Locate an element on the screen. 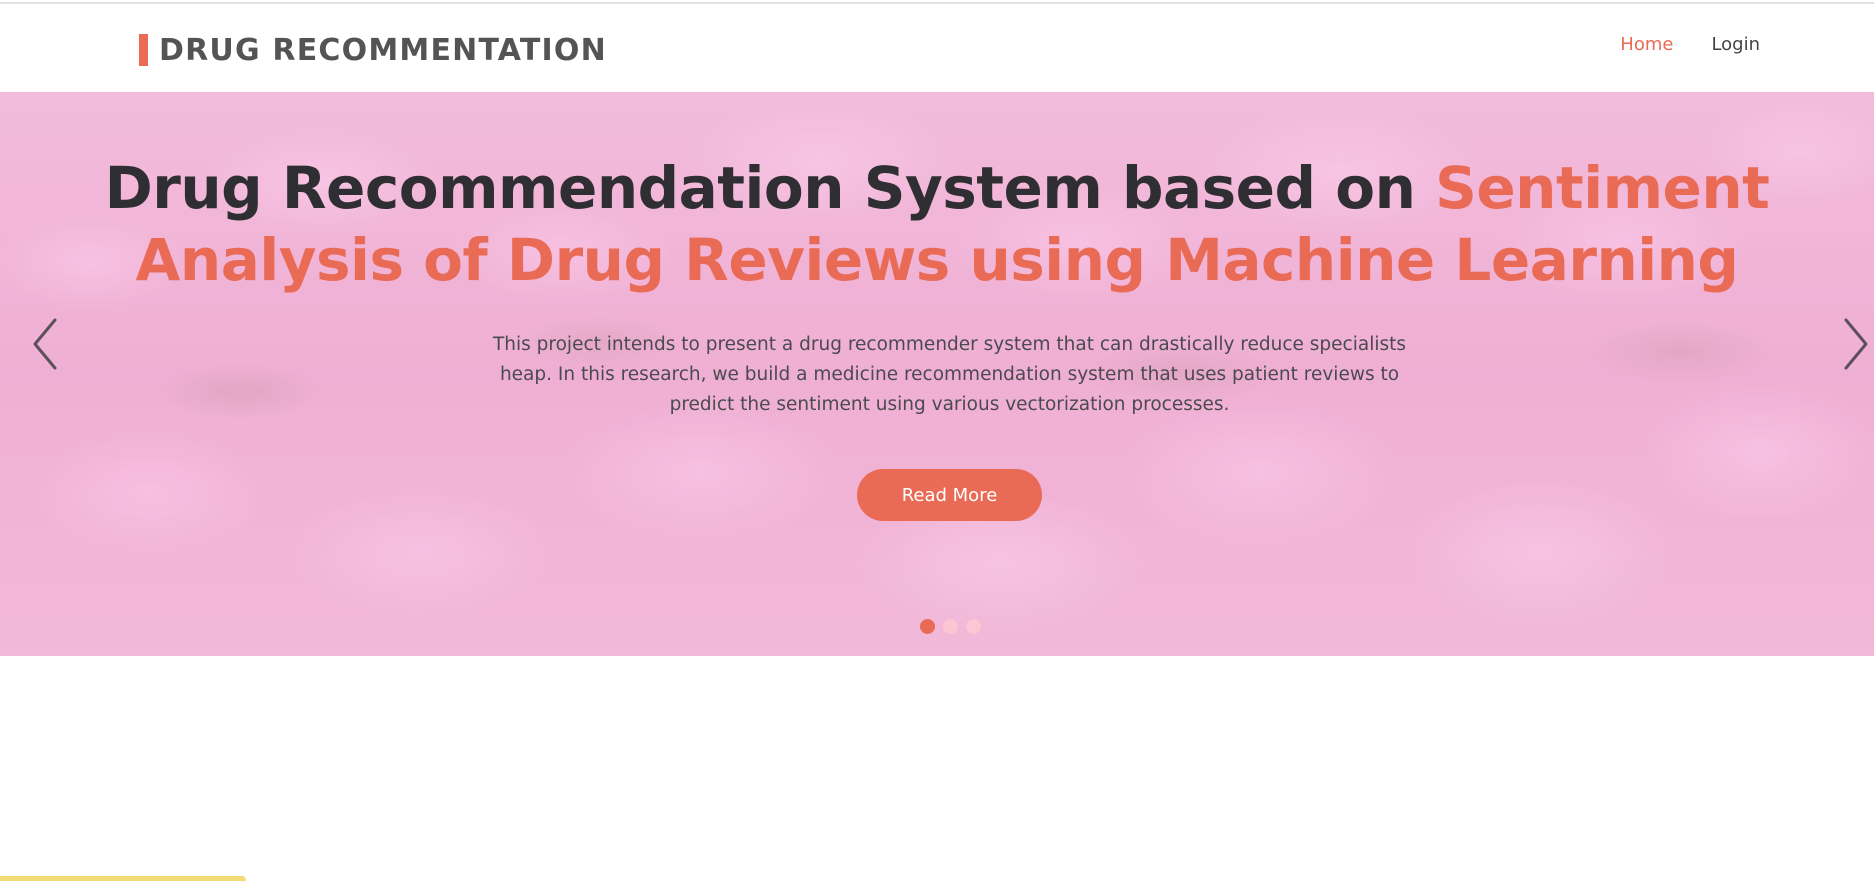  brand-name: DRUG RECOMMENTATION is located at coordinates (383, 50).